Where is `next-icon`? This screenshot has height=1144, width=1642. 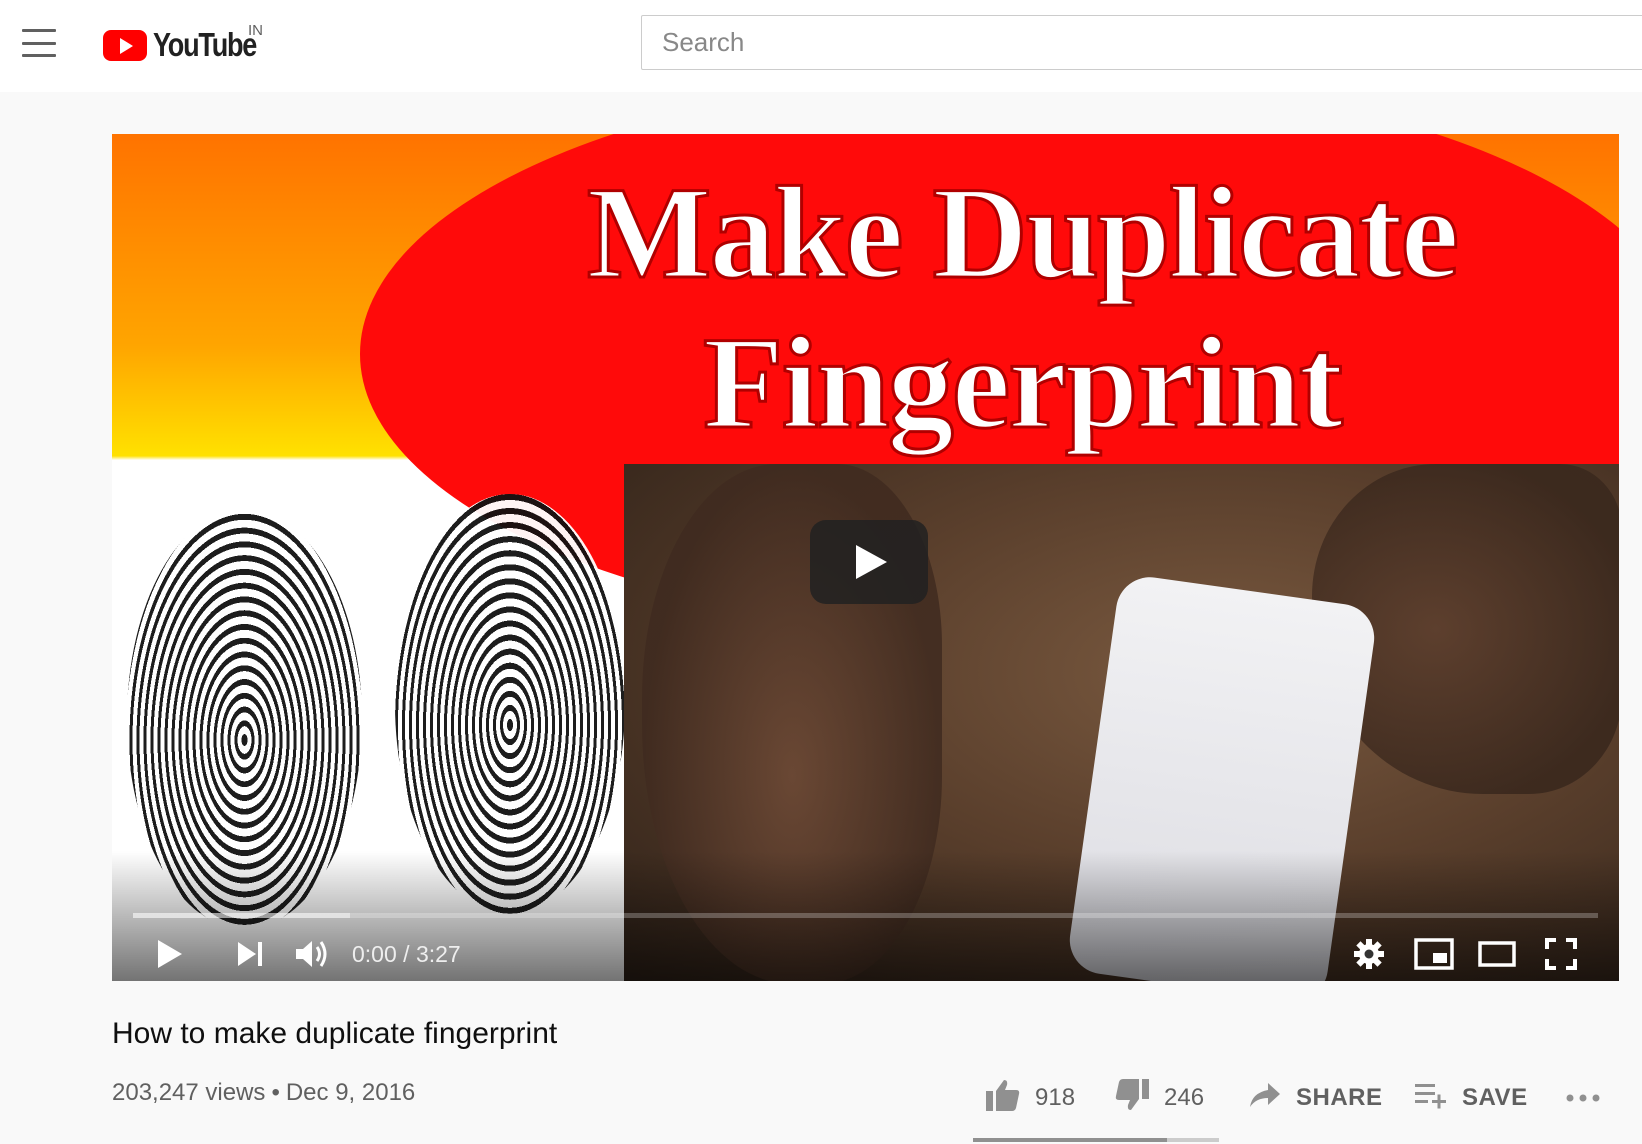
next-icon is located at coordinates (250, 954).